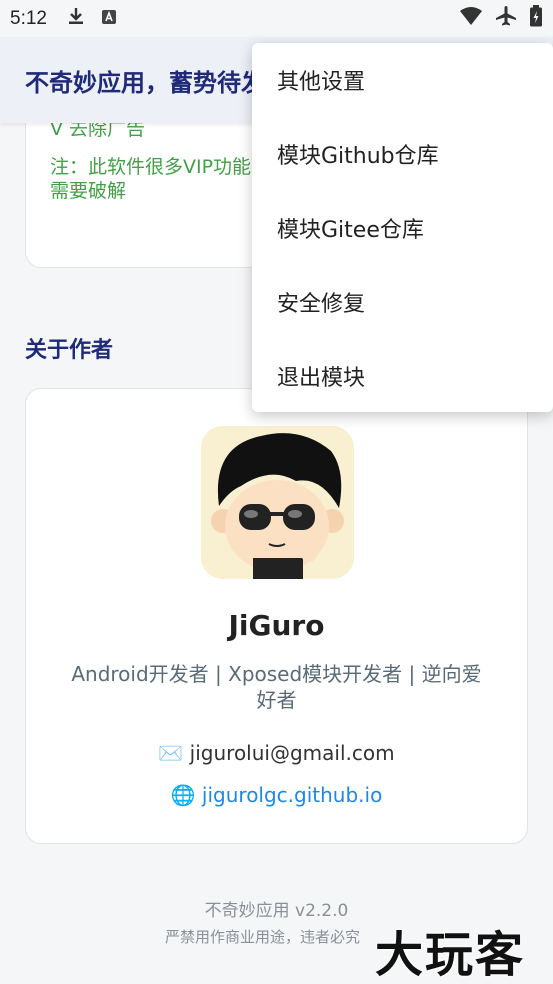 This screenshot has width=553, height=984. I want to click on footer-warning: 严禁用作商业用途，违者必究, so click(263, 937).